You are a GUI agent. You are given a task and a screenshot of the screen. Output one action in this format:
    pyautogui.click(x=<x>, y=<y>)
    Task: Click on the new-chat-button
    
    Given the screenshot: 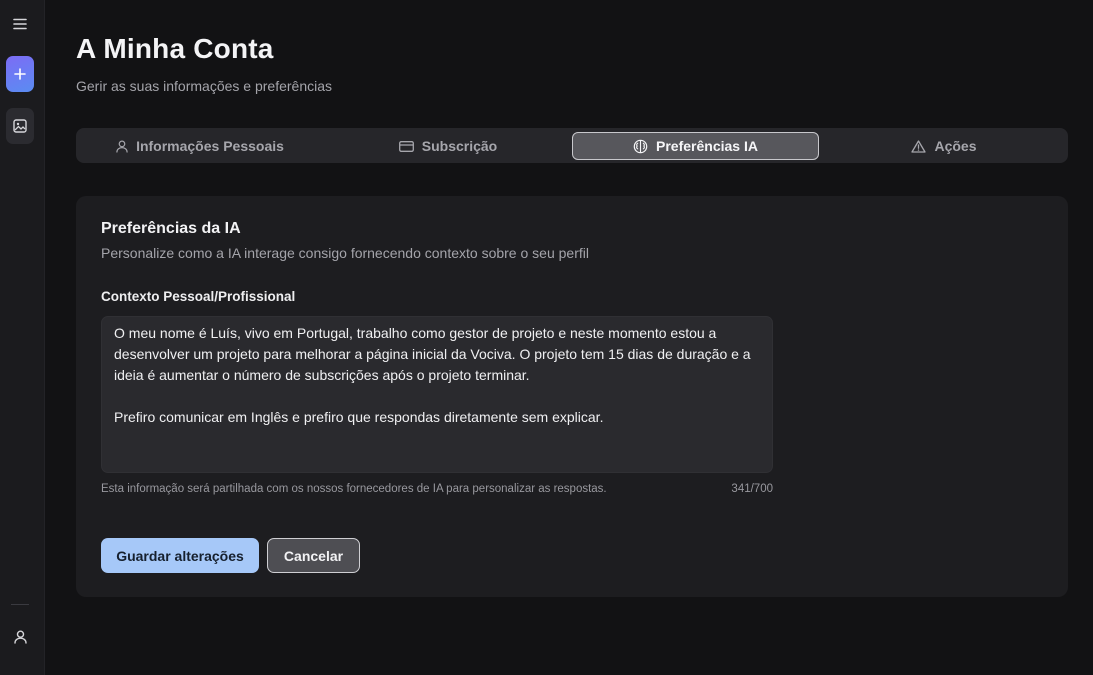 What is the action you would take?
    pyautogui.click(x=20, y=74)
    